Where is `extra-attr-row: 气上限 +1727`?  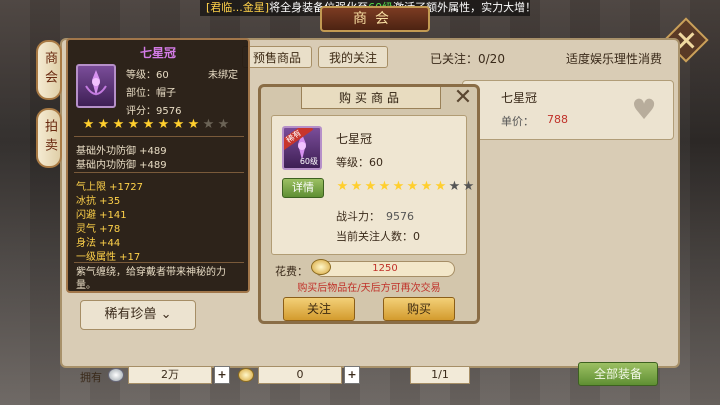 extra-attr-row: 气上限 +1727 is located at coordinates (110, 187).